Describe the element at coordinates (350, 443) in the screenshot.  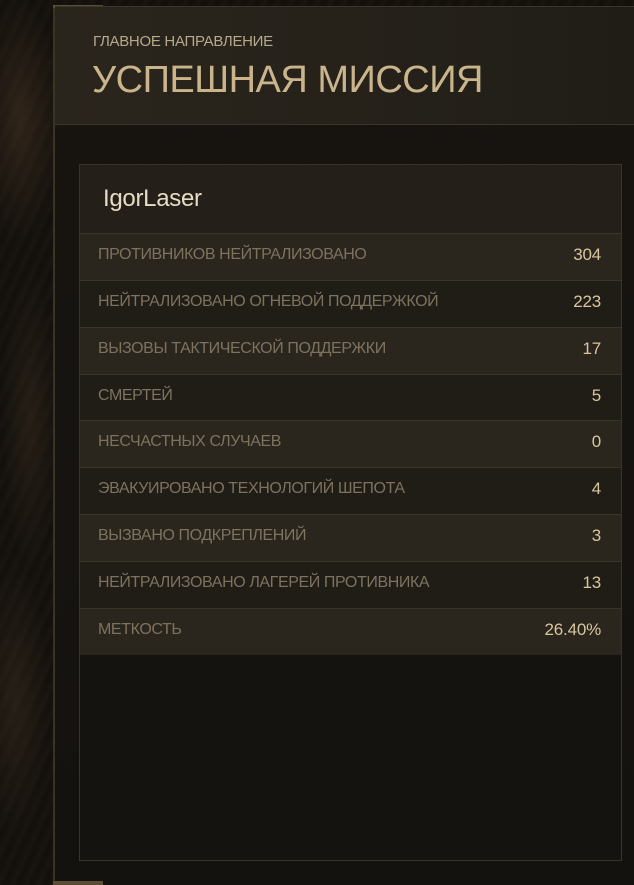
I see `stat-row: НЕСЧАСТНЫХ СЛУЧАЕВ 0` at that location.